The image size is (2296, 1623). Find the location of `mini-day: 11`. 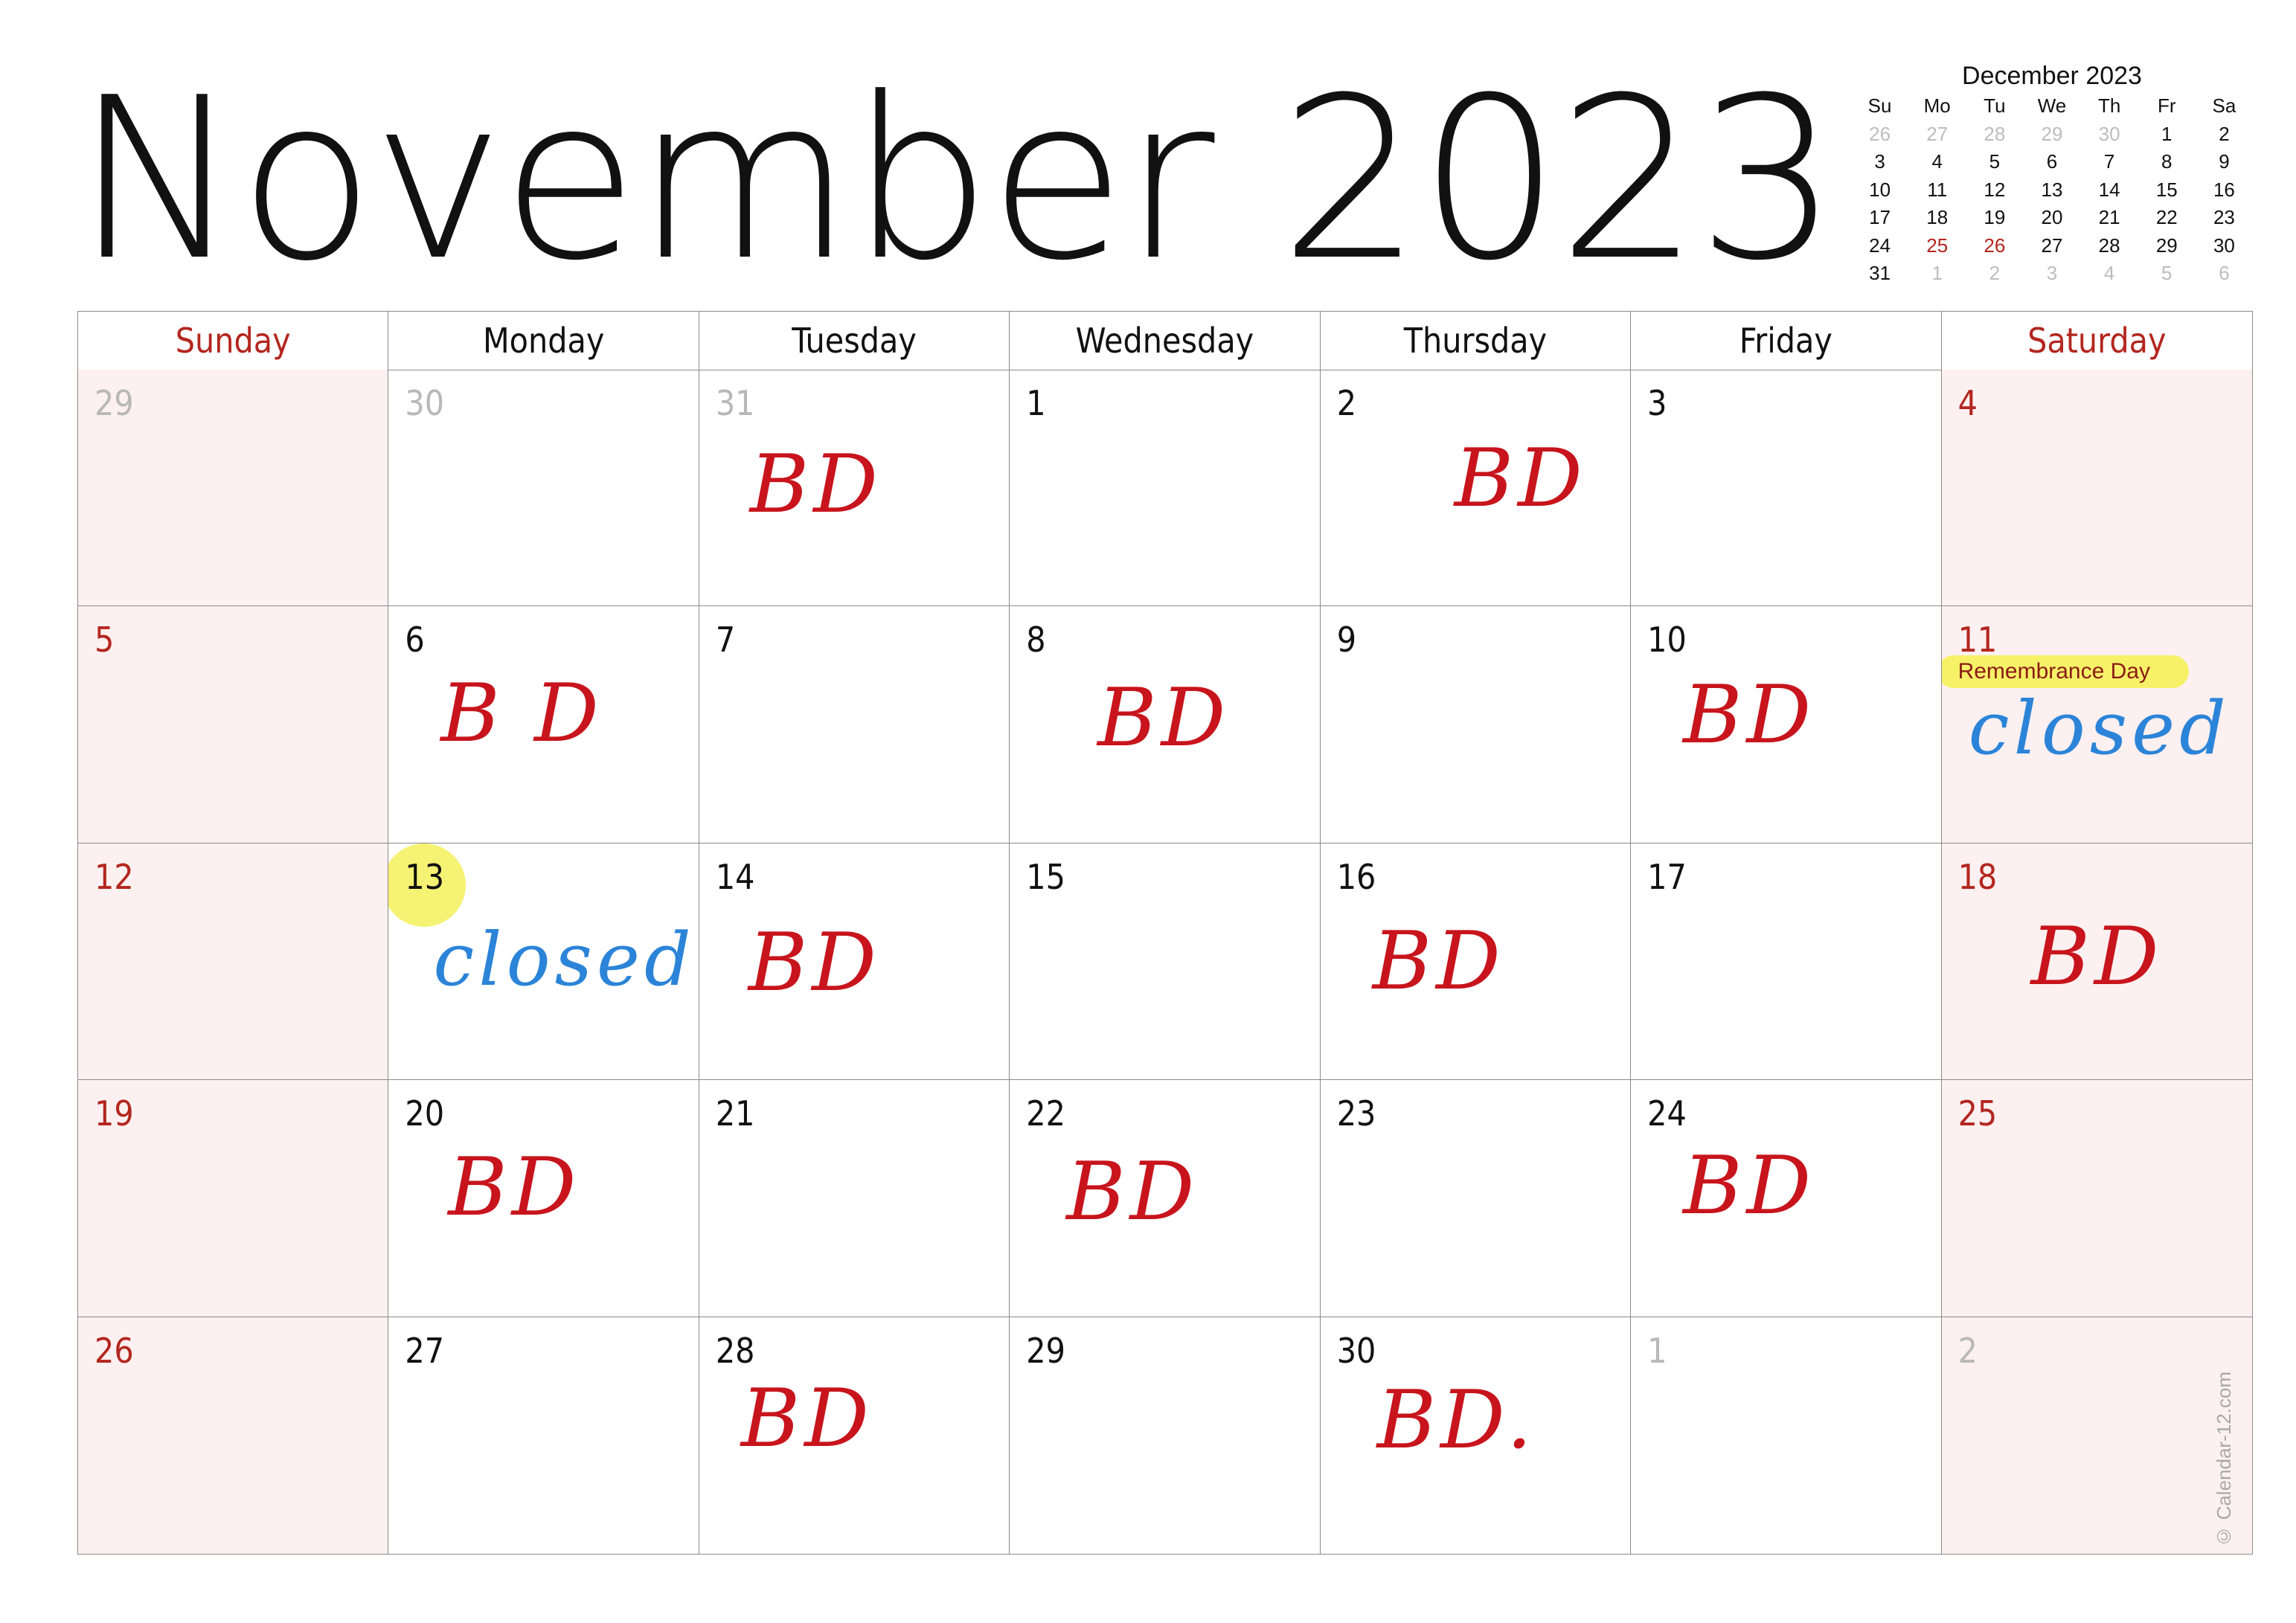

mini-day: 11 is located at coordinates (1937, 190).